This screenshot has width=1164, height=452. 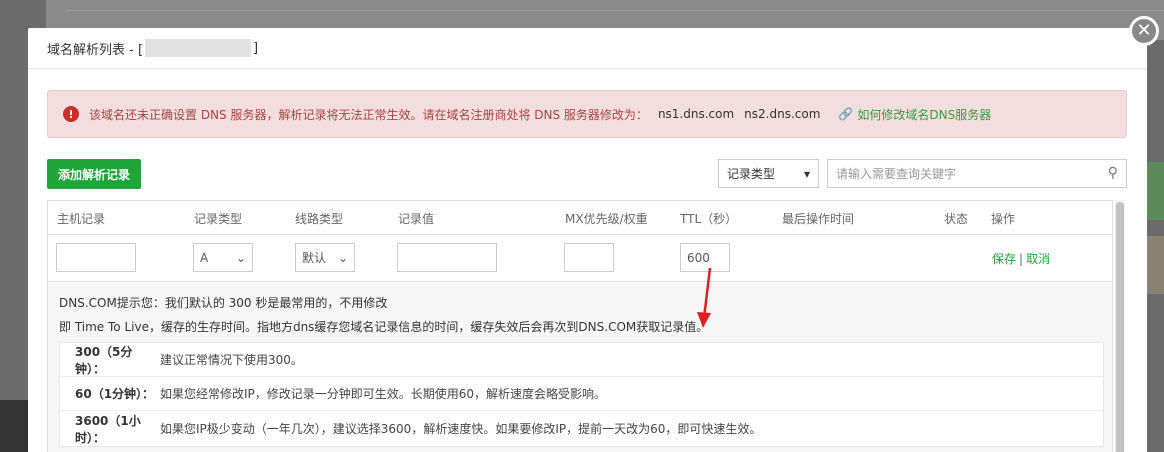 What do you see at coordinates (95, 50) in the screenshot?
I see `modal-title-prefix: 域名解析列表 - [` at bounding box center [95, 50].